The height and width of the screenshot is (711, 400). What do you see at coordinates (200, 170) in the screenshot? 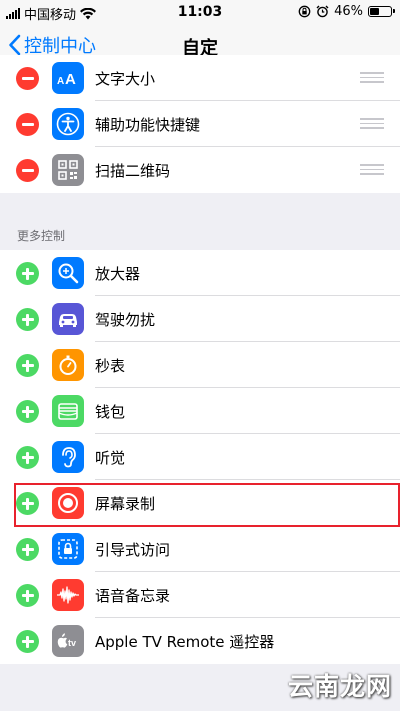
I see `list-item-qr-scanner: 扫描二维码` at bounding box center [200, 170].